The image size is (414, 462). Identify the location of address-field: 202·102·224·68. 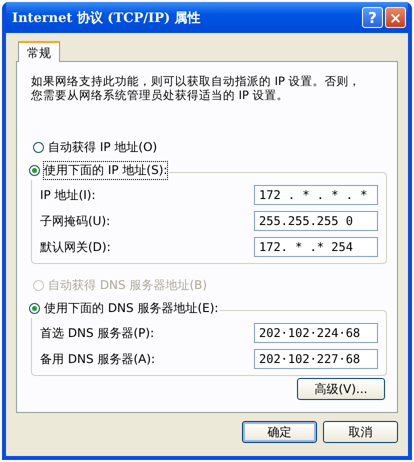
(316, 333).